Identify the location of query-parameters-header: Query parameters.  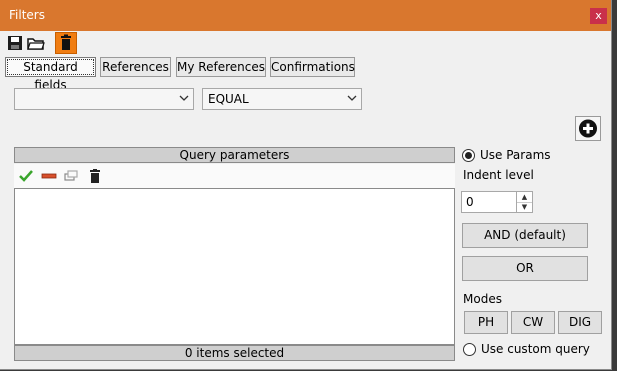
(234, 155).